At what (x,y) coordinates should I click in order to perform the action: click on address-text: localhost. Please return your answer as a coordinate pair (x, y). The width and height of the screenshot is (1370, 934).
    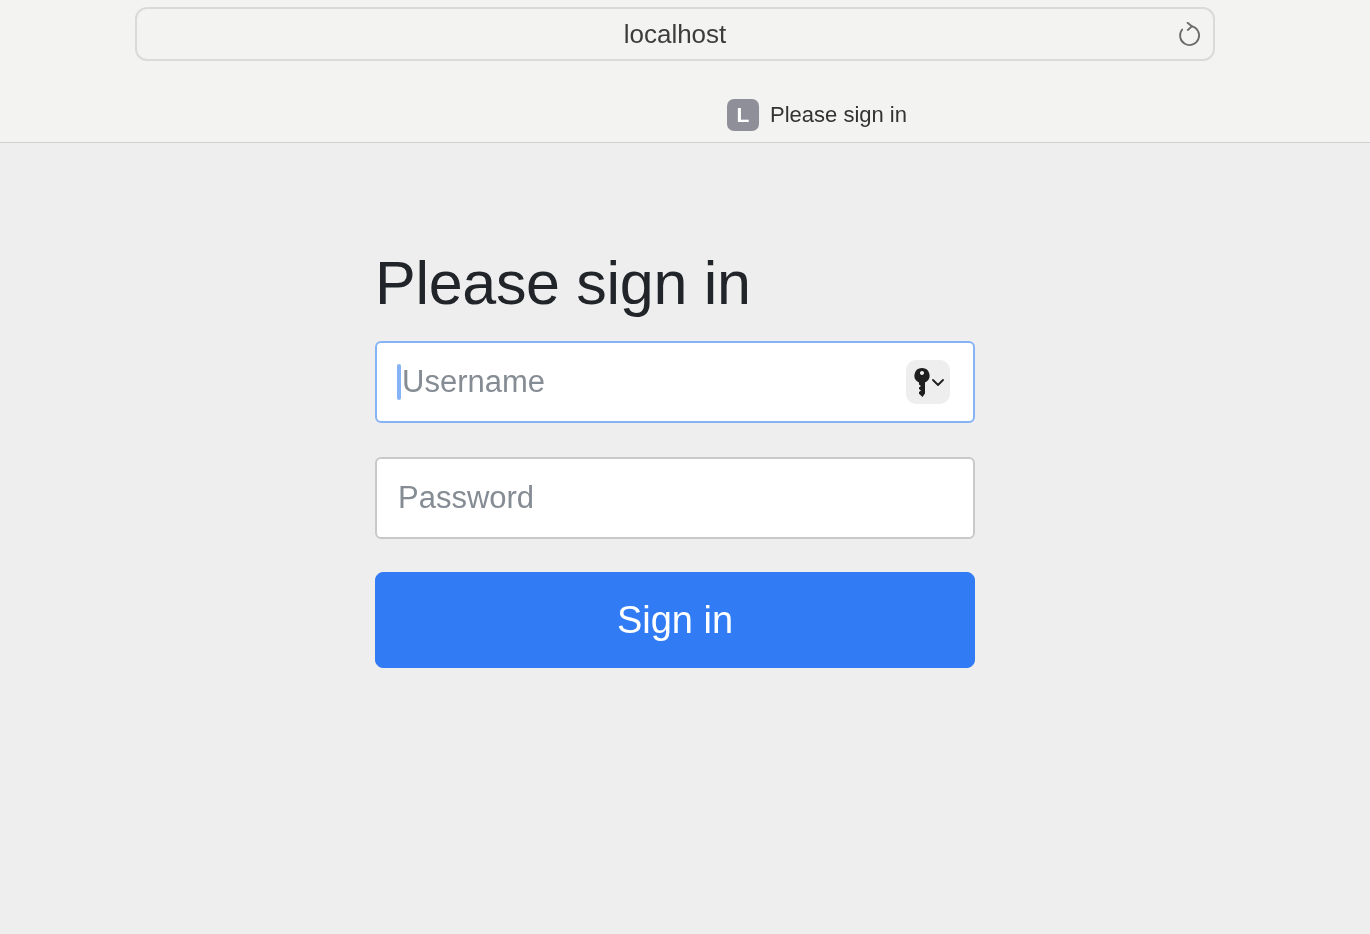
    Looking at the image, I should click on (675, 34).